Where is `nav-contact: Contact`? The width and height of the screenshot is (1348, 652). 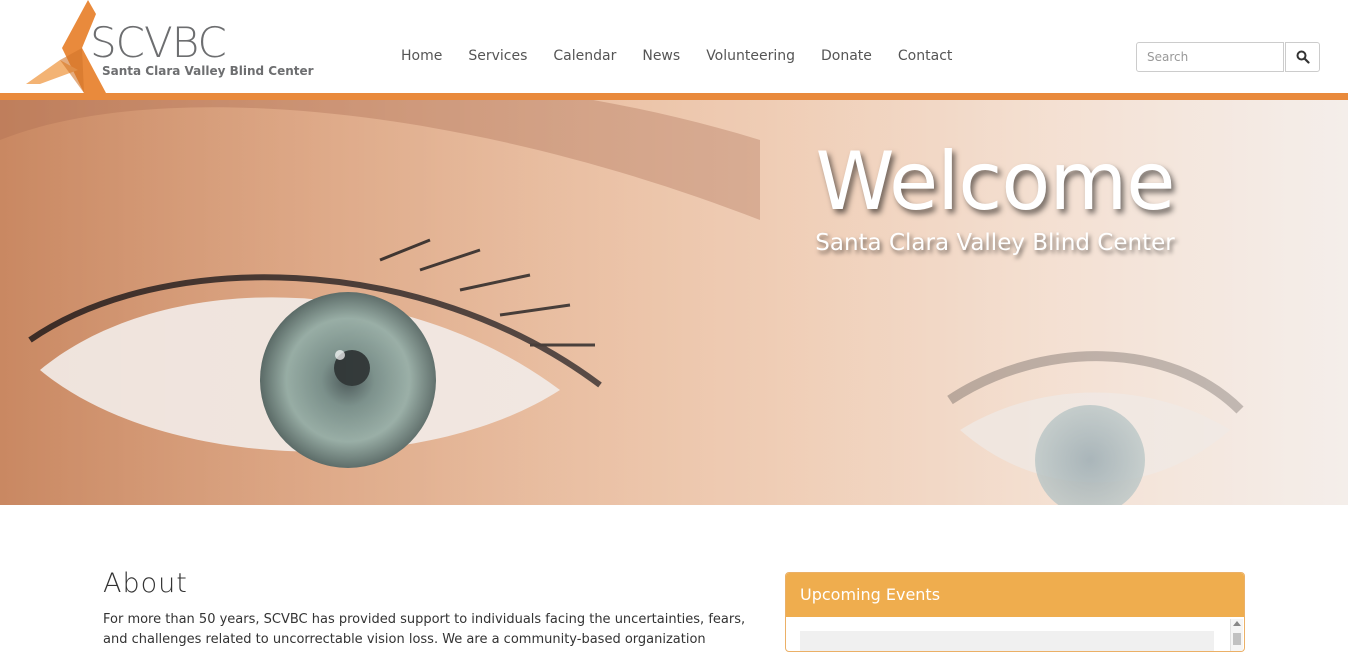 nav-contact: Contact is located at coordinates (925, 59).